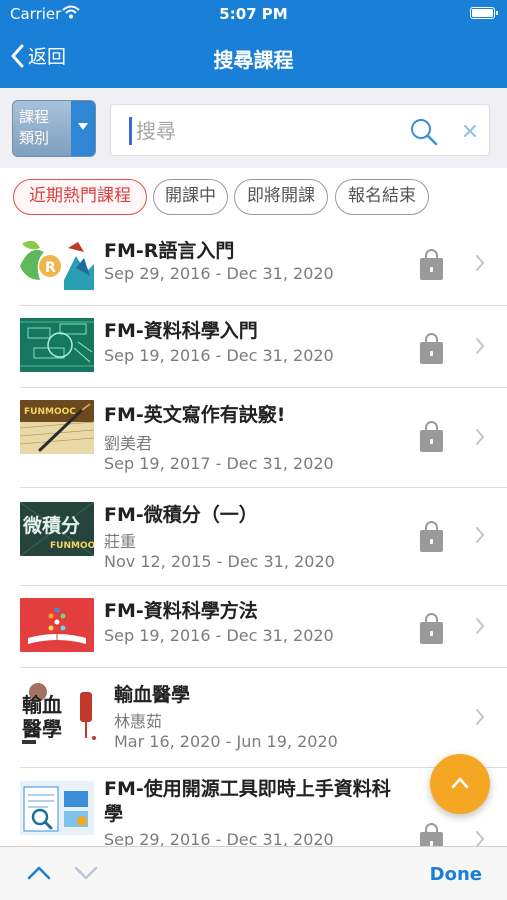 The width and height of the screenshot is (507, 900). What do you see at coordinates (247, 801) in the screenshot?
I see `course-title: FM-使用開源工具即時上手資料科學` at bounding box center [247, 801].